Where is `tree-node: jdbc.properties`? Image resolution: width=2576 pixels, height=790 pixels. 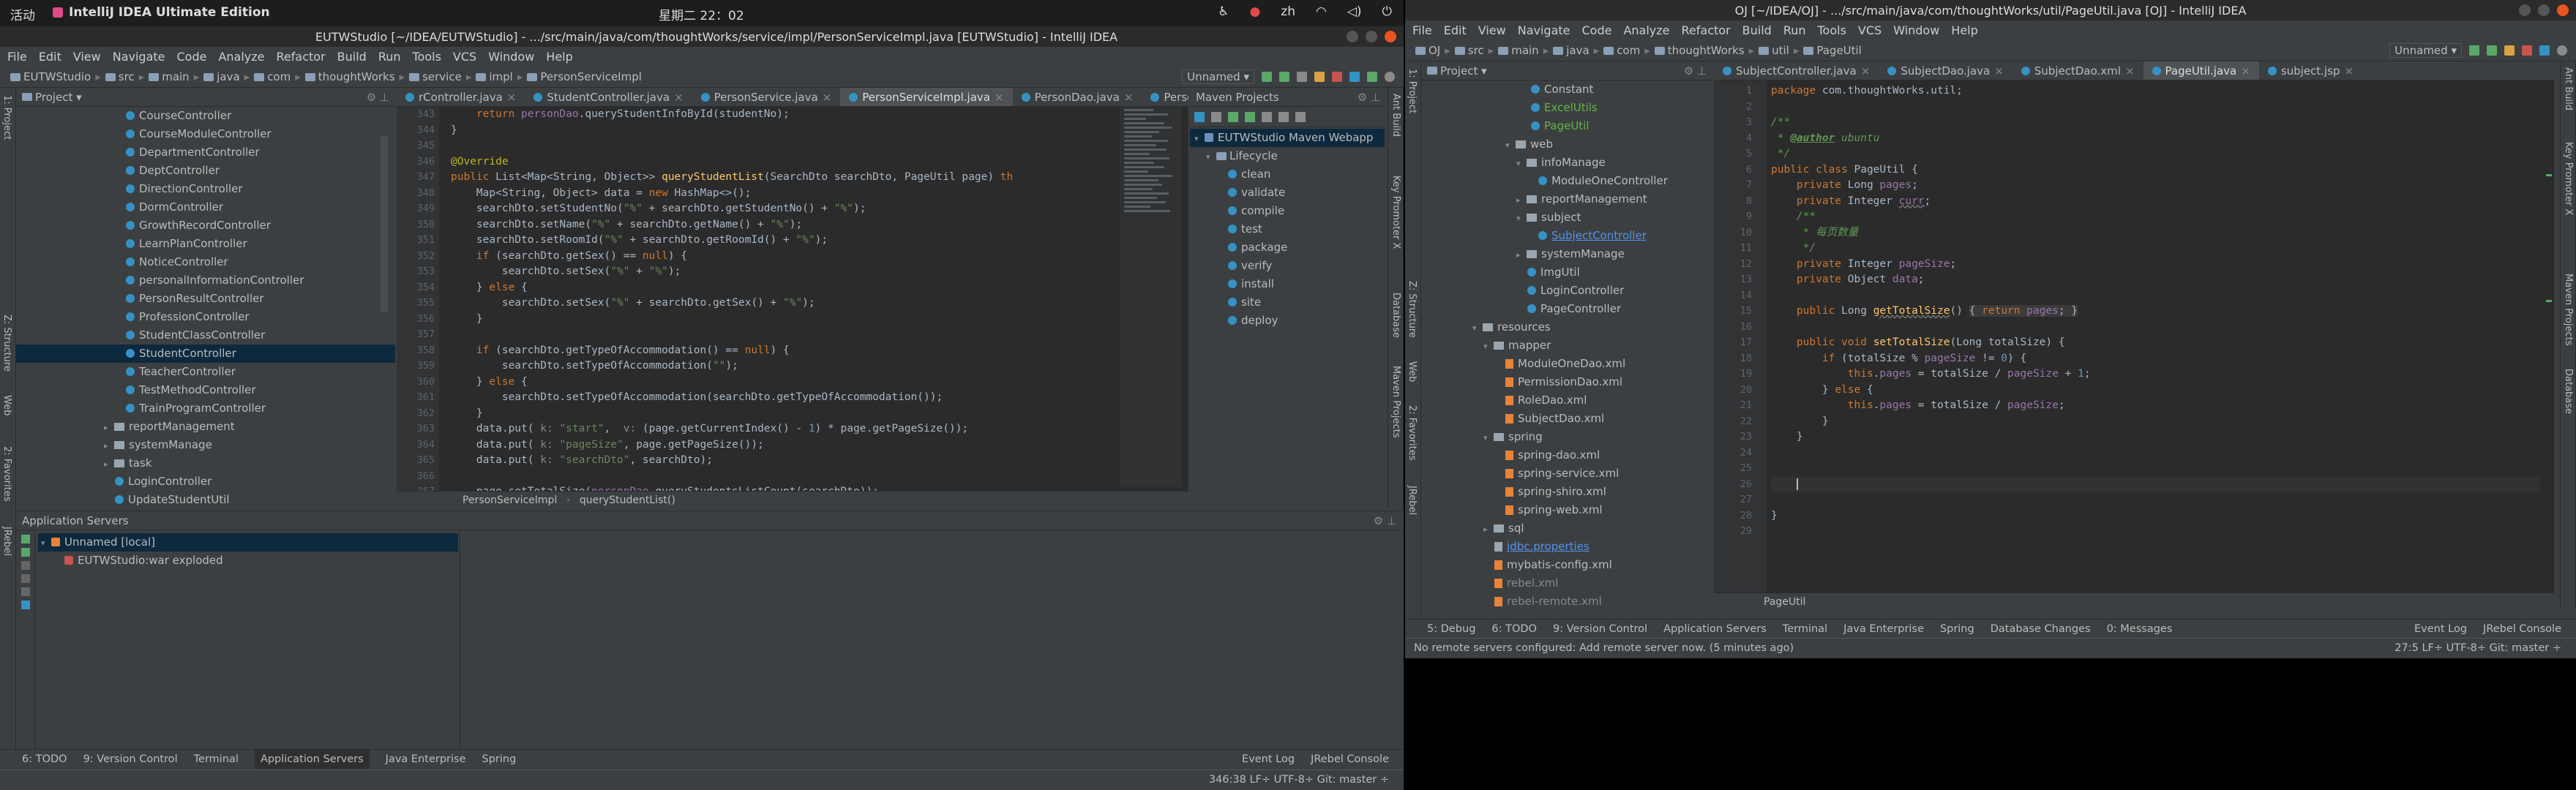 tree-node: jdbc.properties is located at coordinates (1566, 547).